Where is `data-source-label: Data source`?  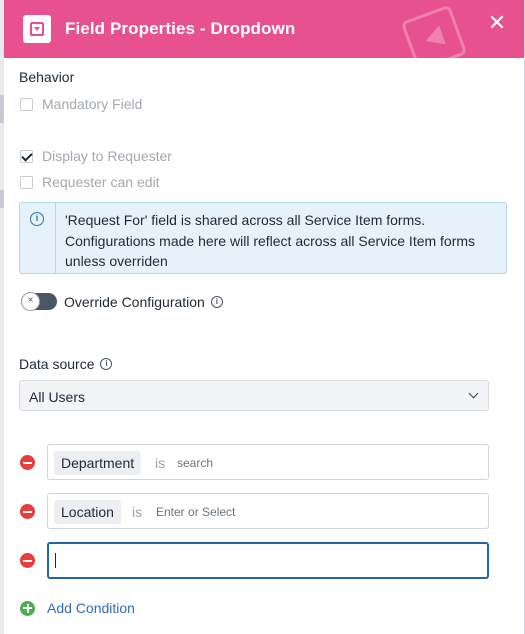 data-source-label: Data source is located at coordinates (57, 364).